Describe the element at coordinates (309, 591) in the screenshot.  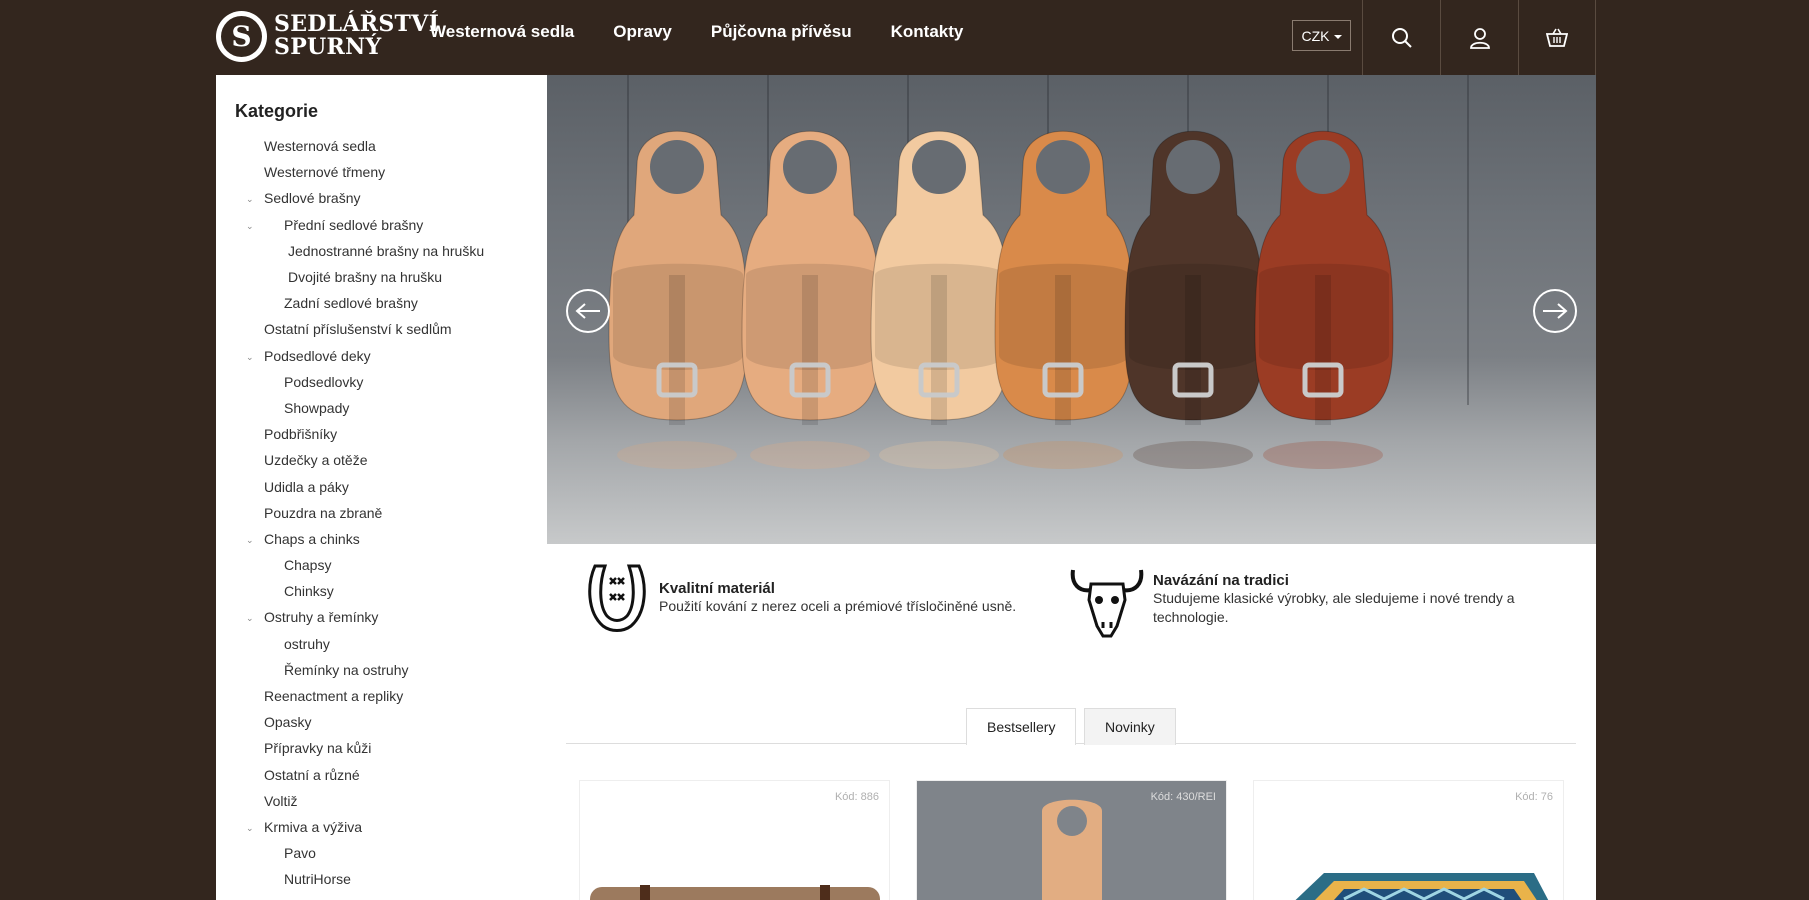
I see `sidebar-category-label: Chinksy` at that location.